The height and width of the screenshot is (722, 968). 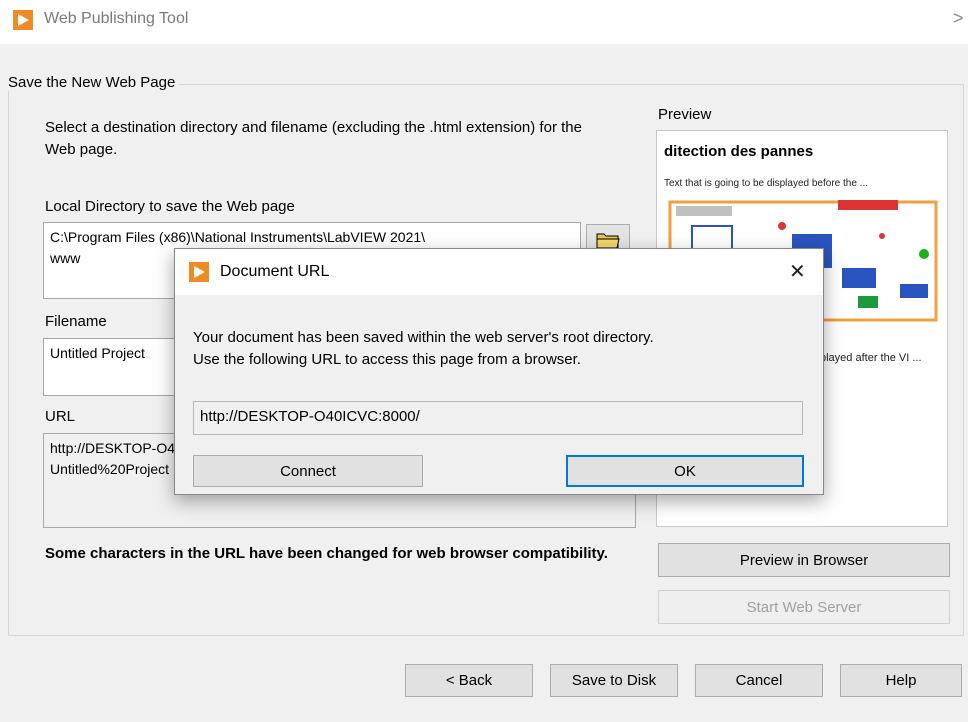 I want to click on save-to-disk-button: Save to Disk, so click(x=614, y=680).